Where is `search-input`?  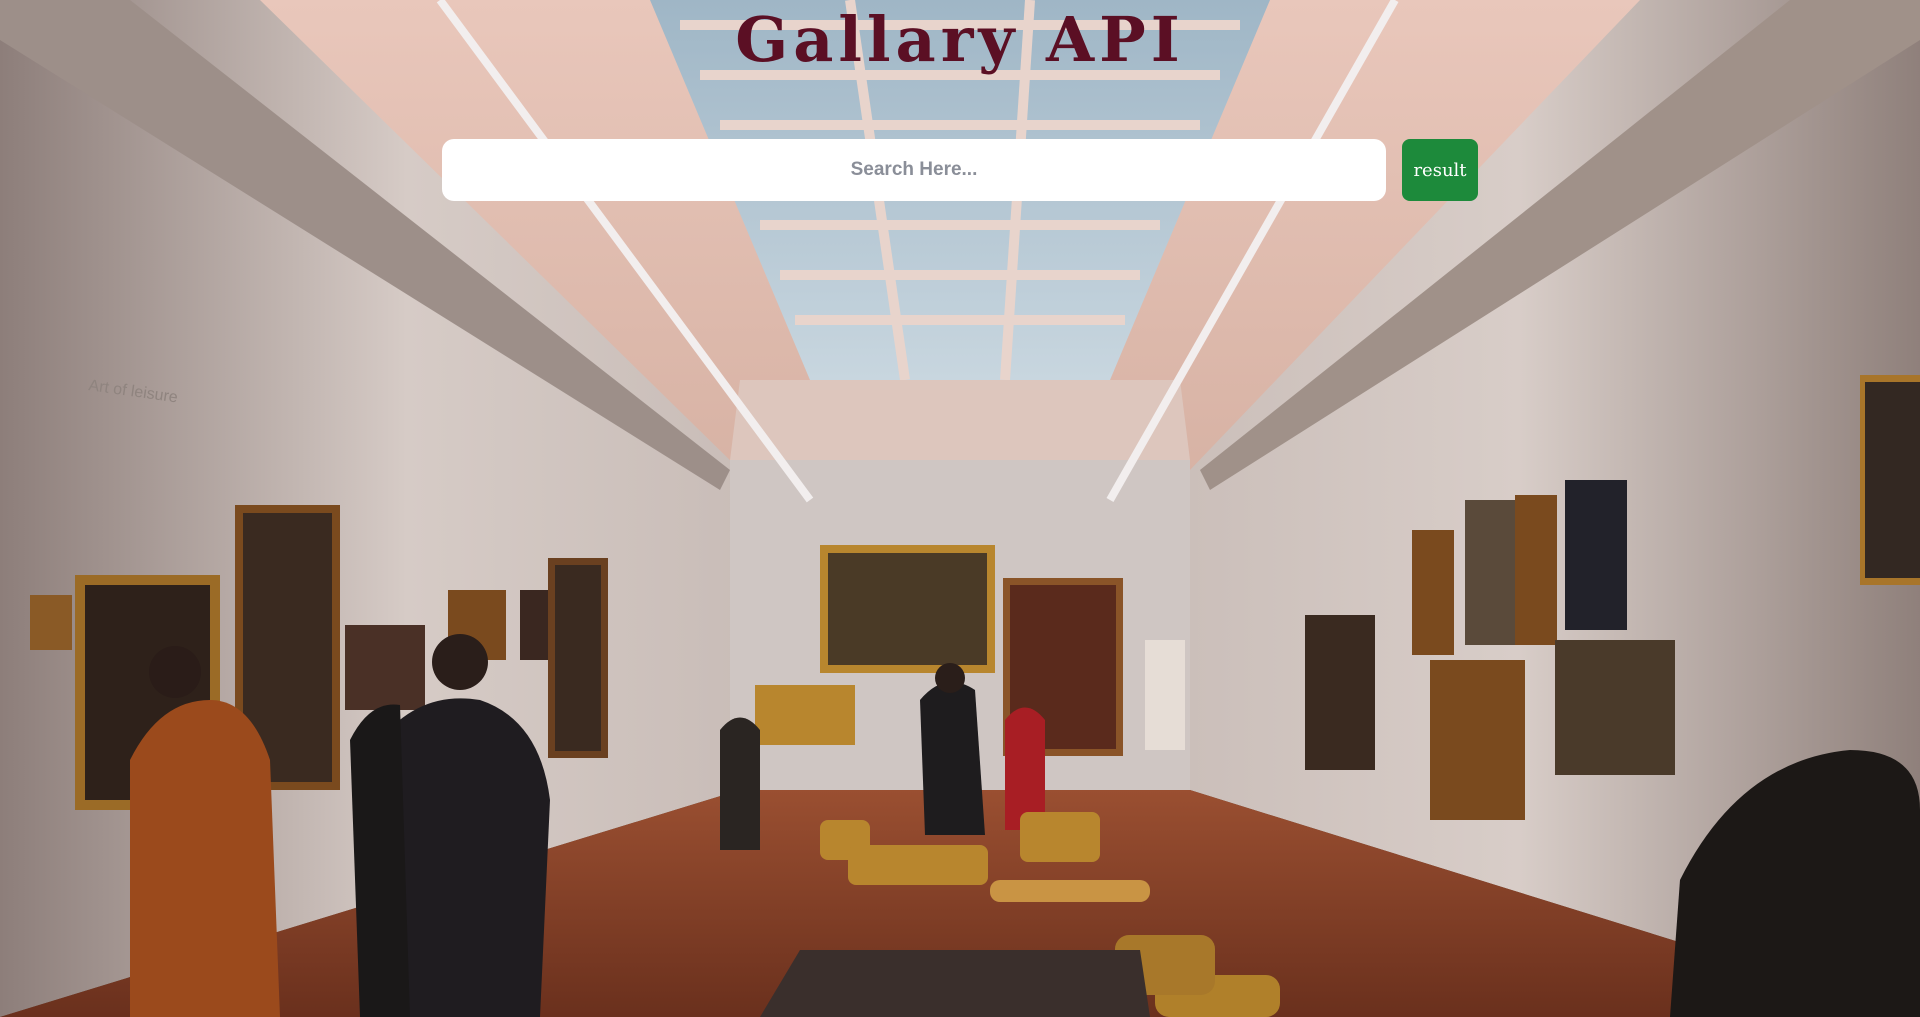
search-input is located at coordinates (914, 170).